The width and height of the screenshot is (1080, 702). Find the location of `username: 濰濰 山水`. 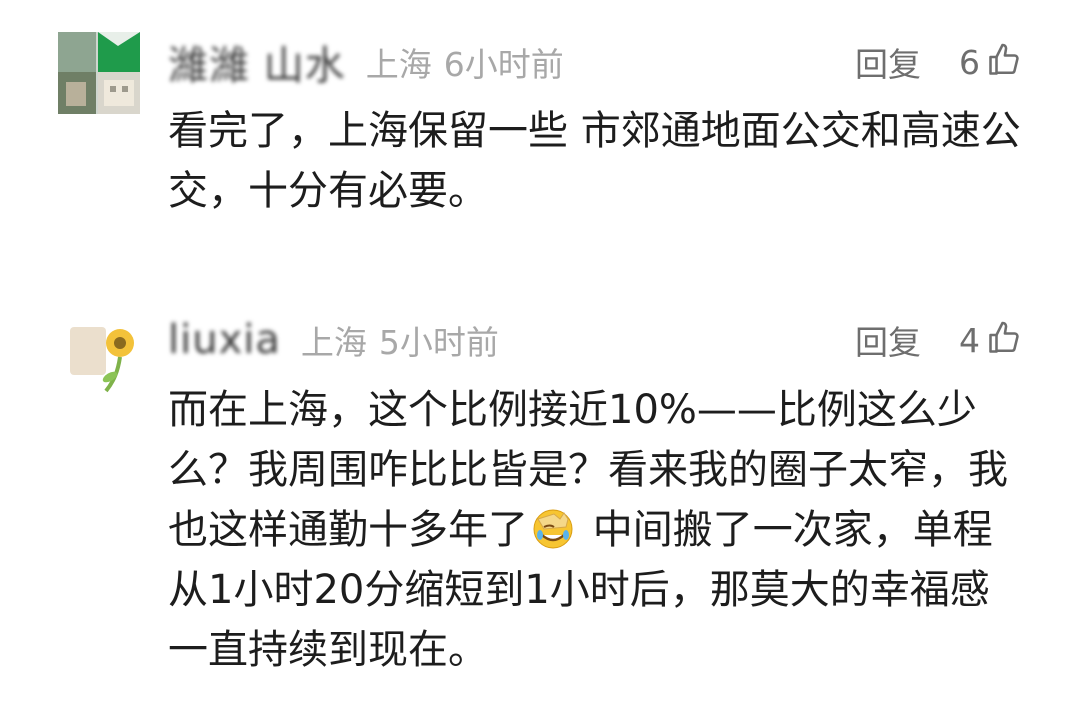

username: 濰濰 山水 is located at coordinates (257, 62).